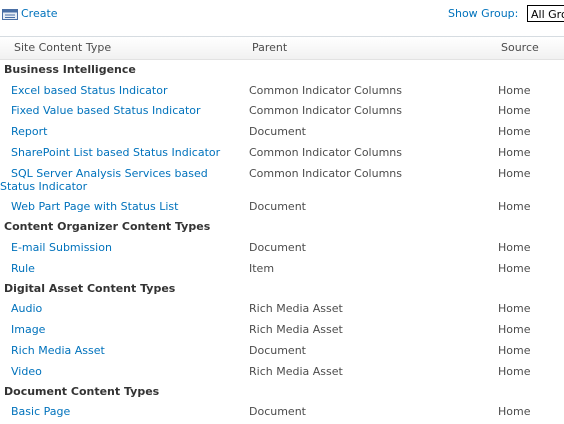 Image resolution: width=564 pixels, height=424 pixels. Describe the element at coordinates (10, 14) in the screenshot. I see `create-icon` at that location.